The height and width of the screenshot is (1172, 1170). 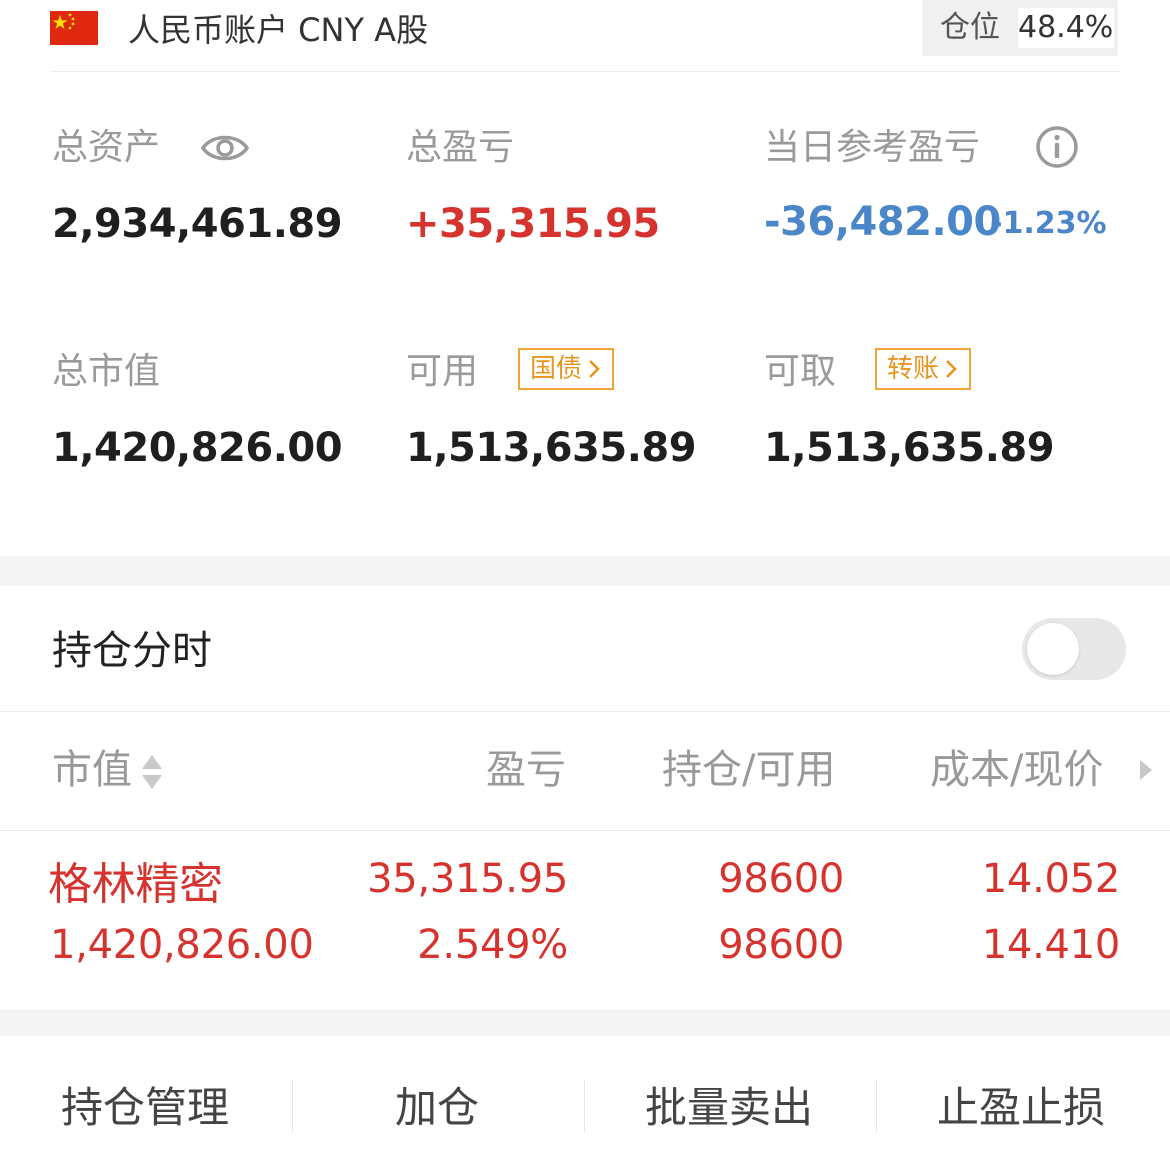 What do you see at coordinates (585, 36) in the screenshot?
I see `account-header: 人民币账户 CNY A股 仓位 48.4%` at bounding box center [585, 36].